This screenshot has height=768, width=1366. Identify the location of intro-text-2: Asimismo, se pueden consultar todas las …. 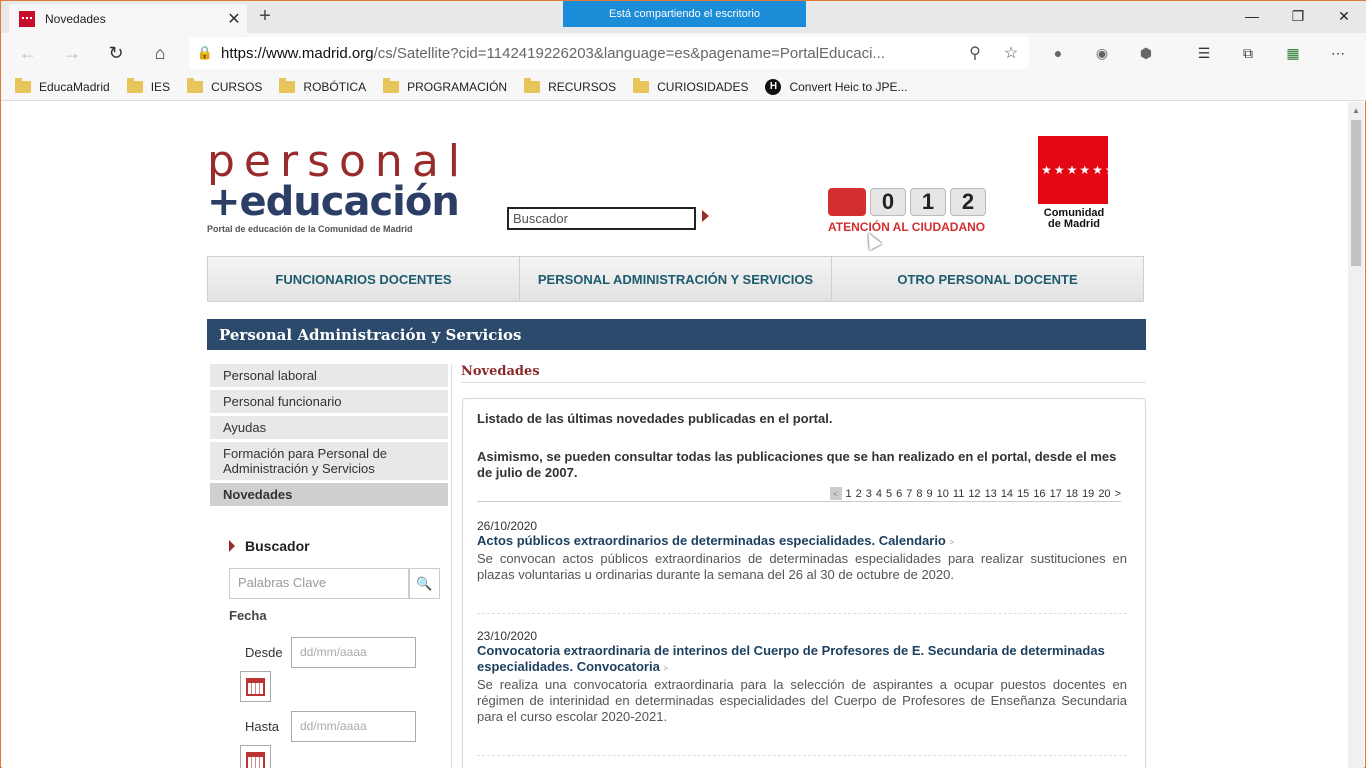
(797, 464).